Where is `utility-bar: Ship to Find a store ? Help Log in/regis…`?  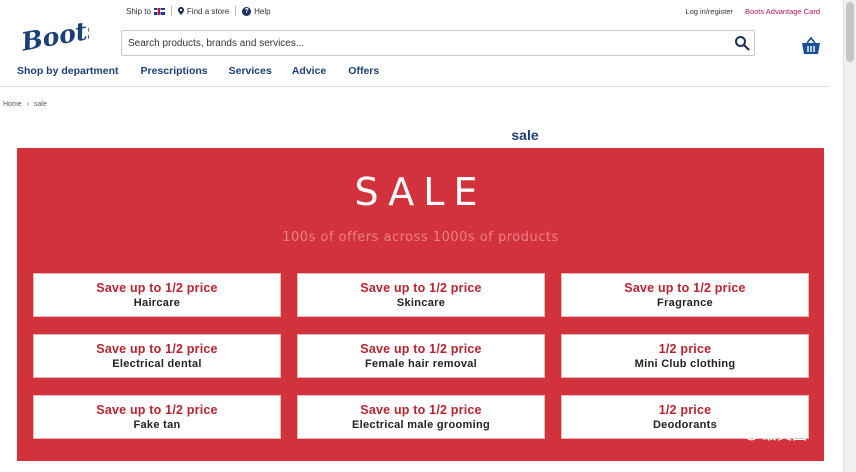
utility-bar: Ship to Find a store ? Help Log in/regis… is located at coordinates (428, 11).